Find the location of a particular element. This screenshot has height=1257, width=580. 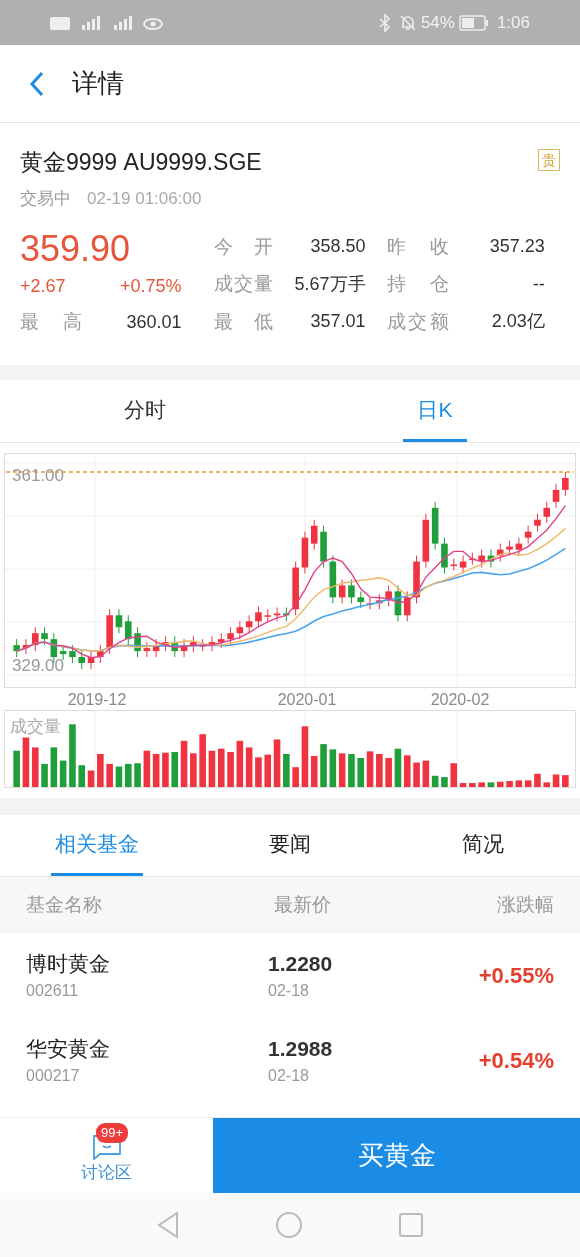

fund-code: 002611 is located at coordinates (53, 991).